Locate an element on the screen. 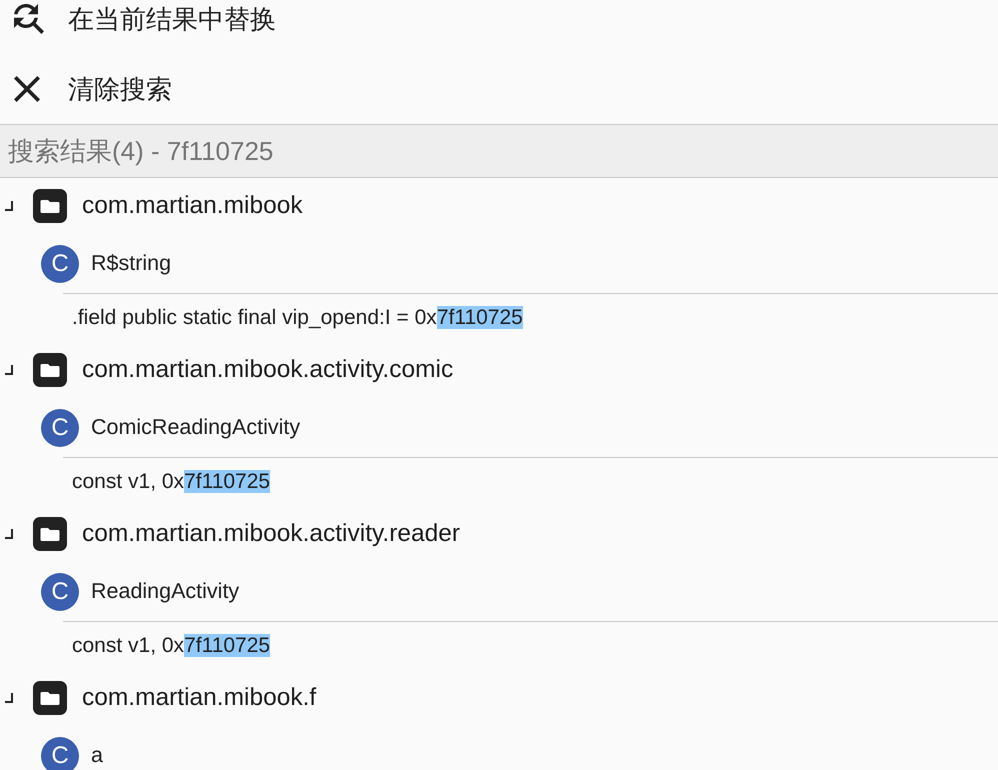 The height and width of the screenshot is (770, 998). find-replace-icon is located at coordinates (29, 19).